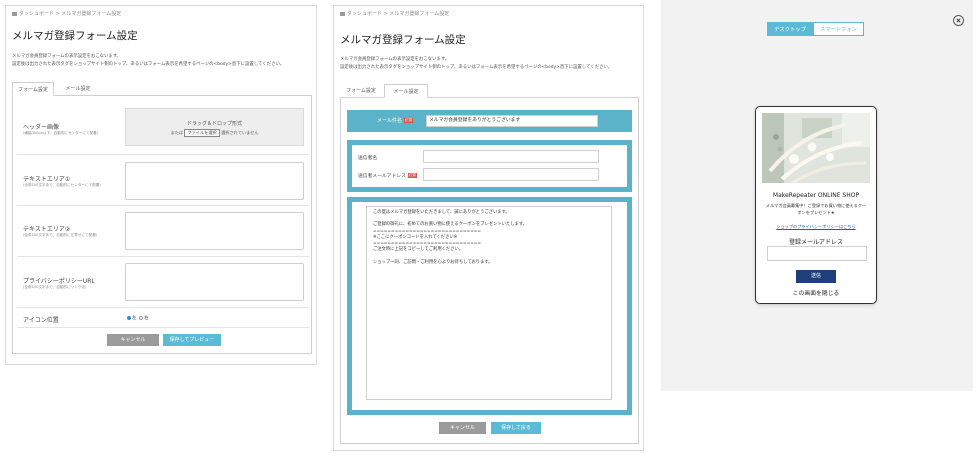 This screenshot has height=463, width=977. I want to click on subject-input: メルマガ会員登録をありがとうございます, so click(512, 121).